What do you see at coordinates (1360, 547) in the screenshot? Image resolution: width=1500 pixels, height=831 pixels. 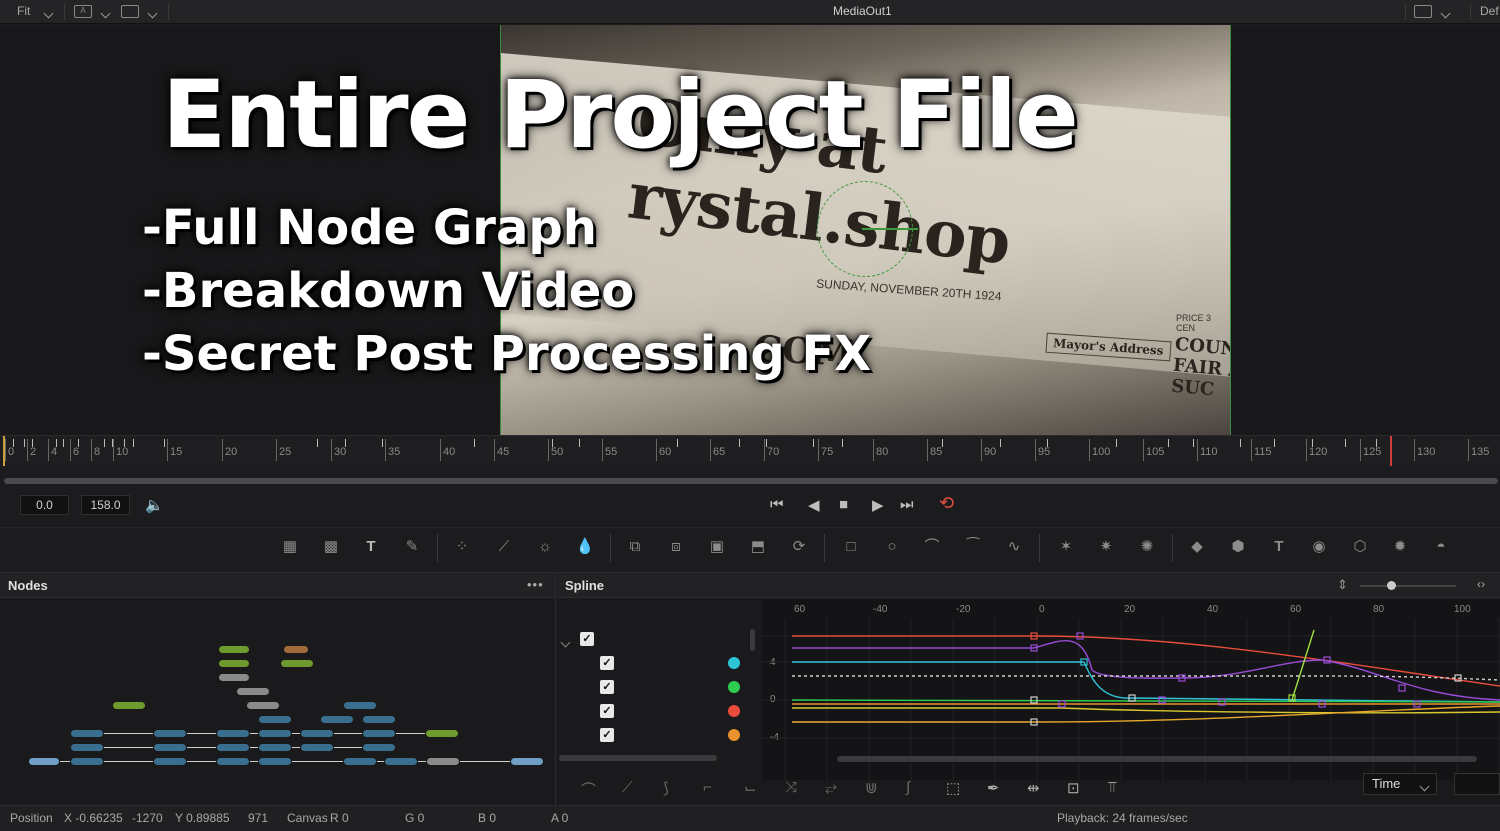 I see `cube-3d-icon: ⬡` at bounding box center [1360, 547].